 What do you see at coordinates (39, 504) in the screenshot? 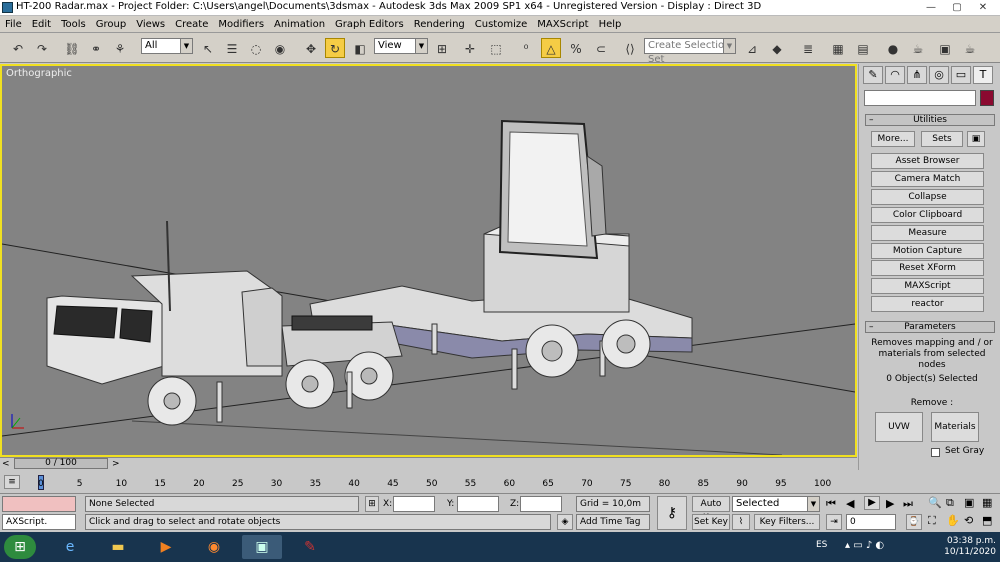
I see `maxscript-listener-top` at bounding box center [39, 504].